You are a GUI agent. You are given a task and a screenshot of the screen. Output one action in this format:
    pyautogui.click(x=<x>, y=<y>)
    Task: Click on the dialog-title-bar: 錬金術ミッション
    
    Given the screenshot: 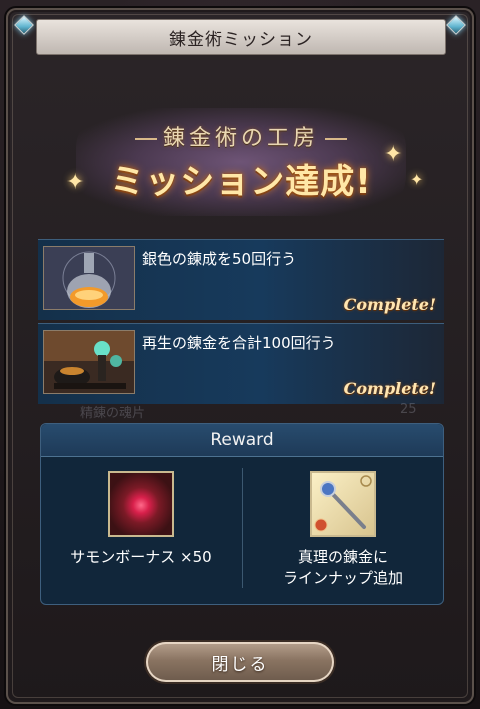 What is the action you would take?
    pyautogui.click(x=241, y=37)
    